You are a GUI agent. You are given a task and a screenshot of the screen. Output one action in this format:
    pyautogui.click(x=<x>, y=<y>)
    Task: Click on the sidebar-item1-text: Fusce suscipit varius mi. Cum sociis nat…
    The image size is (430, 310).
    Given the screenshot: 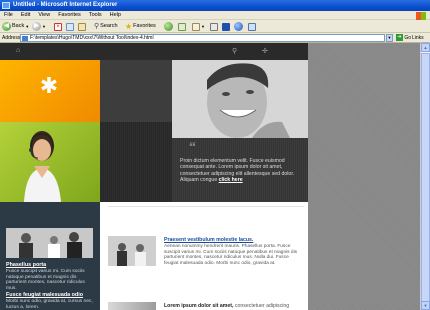 What is the action you would take?
    pyautogui.click(x=45, y=280)
    